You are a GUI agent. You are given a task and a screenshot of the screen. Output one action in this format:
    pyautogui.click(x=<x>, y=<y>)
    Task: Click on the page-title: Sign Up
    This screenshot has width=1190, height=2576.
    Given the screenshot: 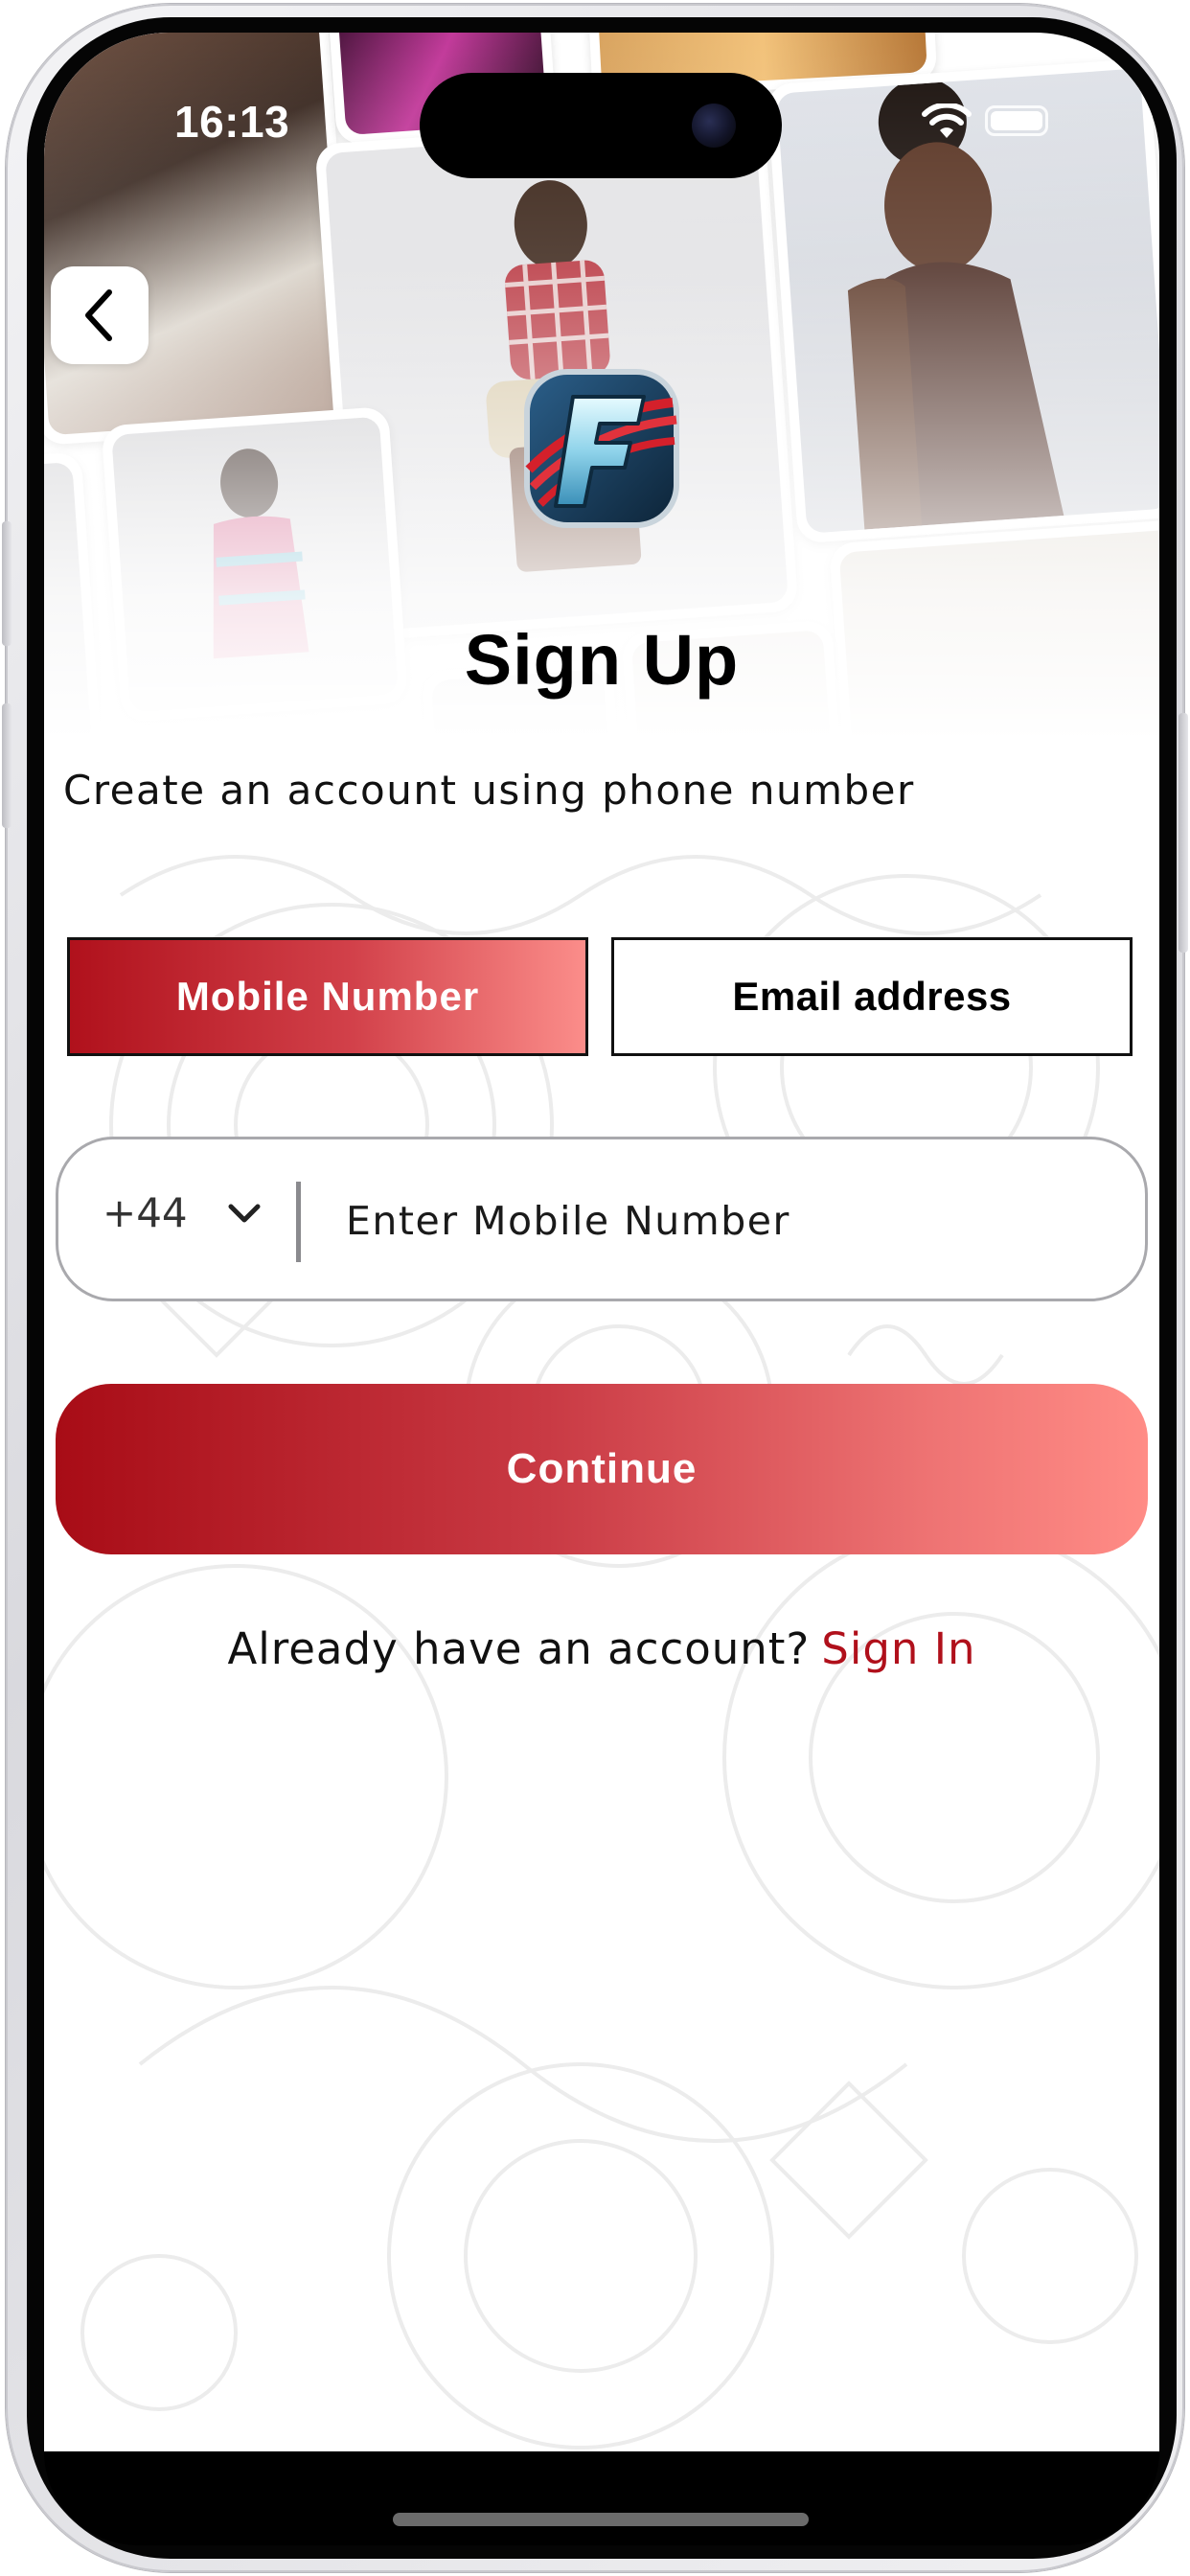 What is the action you would take?
    pyautogui.click(x=602, y=660)
    